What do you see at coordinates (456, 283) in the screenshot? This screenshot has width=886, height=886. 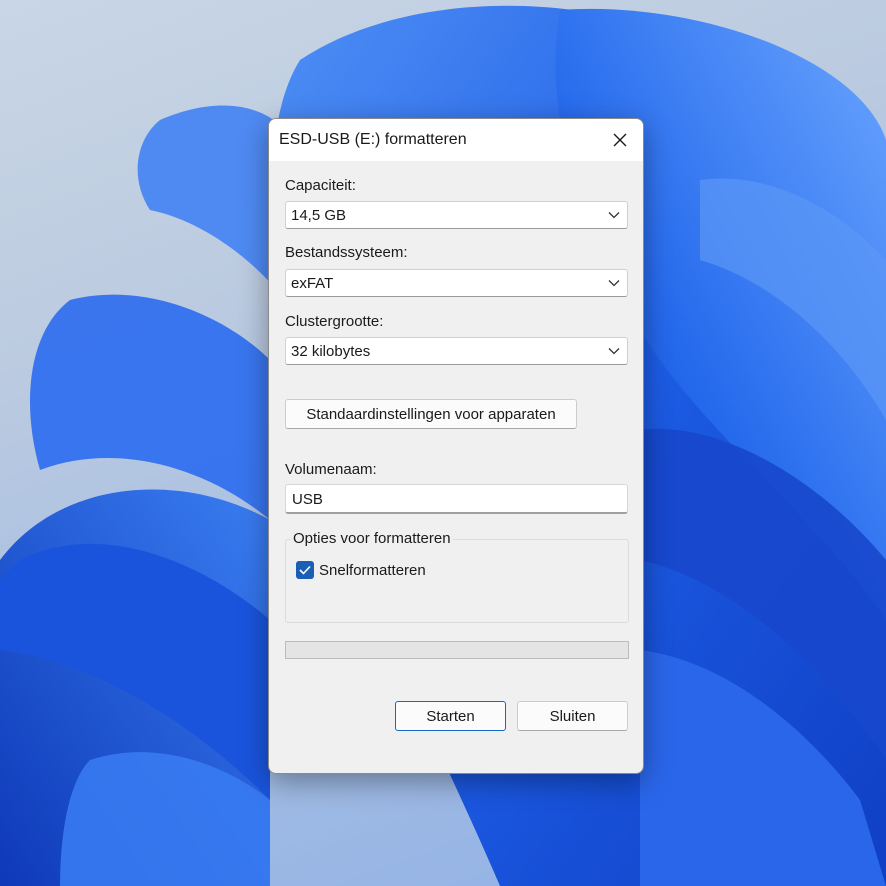 I see `filesystem-select: exFAT` at bounding box center [456, 283].